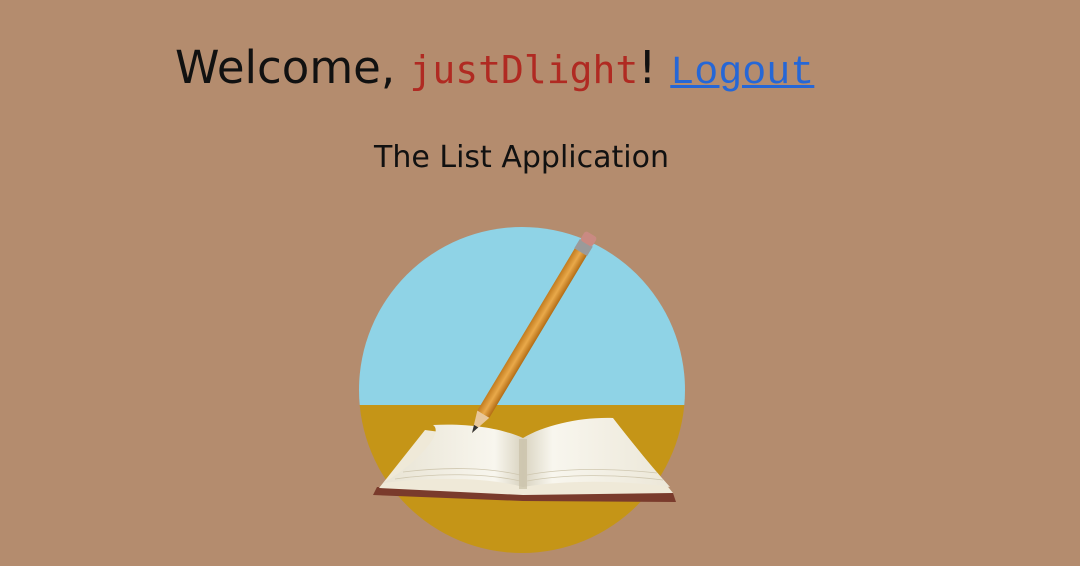  I want to click on welcome-suffix: !, so click(647, 67).